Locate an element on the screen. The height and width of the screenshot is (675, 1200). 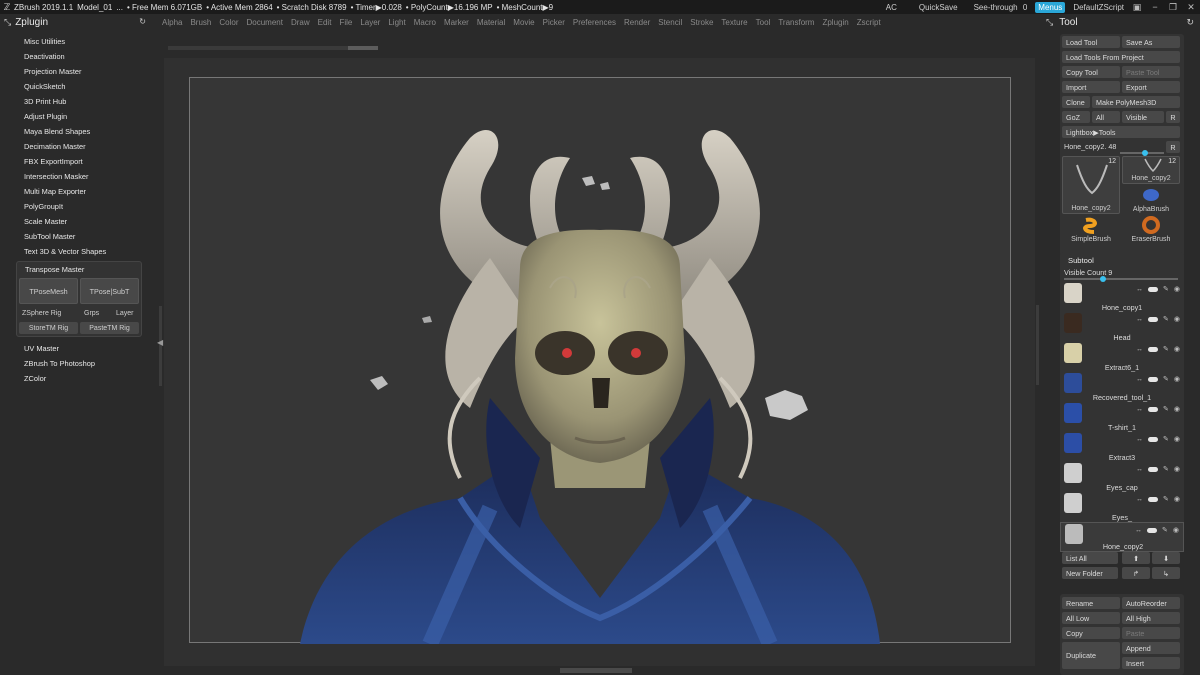
paste-button: Paste is located at coordinates (1151, 633).